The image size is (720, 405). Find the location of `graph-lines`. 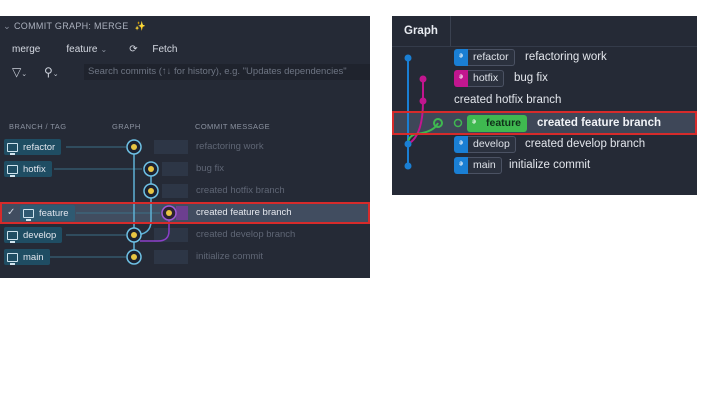

graph-lines is located at coordinates (433, 112).